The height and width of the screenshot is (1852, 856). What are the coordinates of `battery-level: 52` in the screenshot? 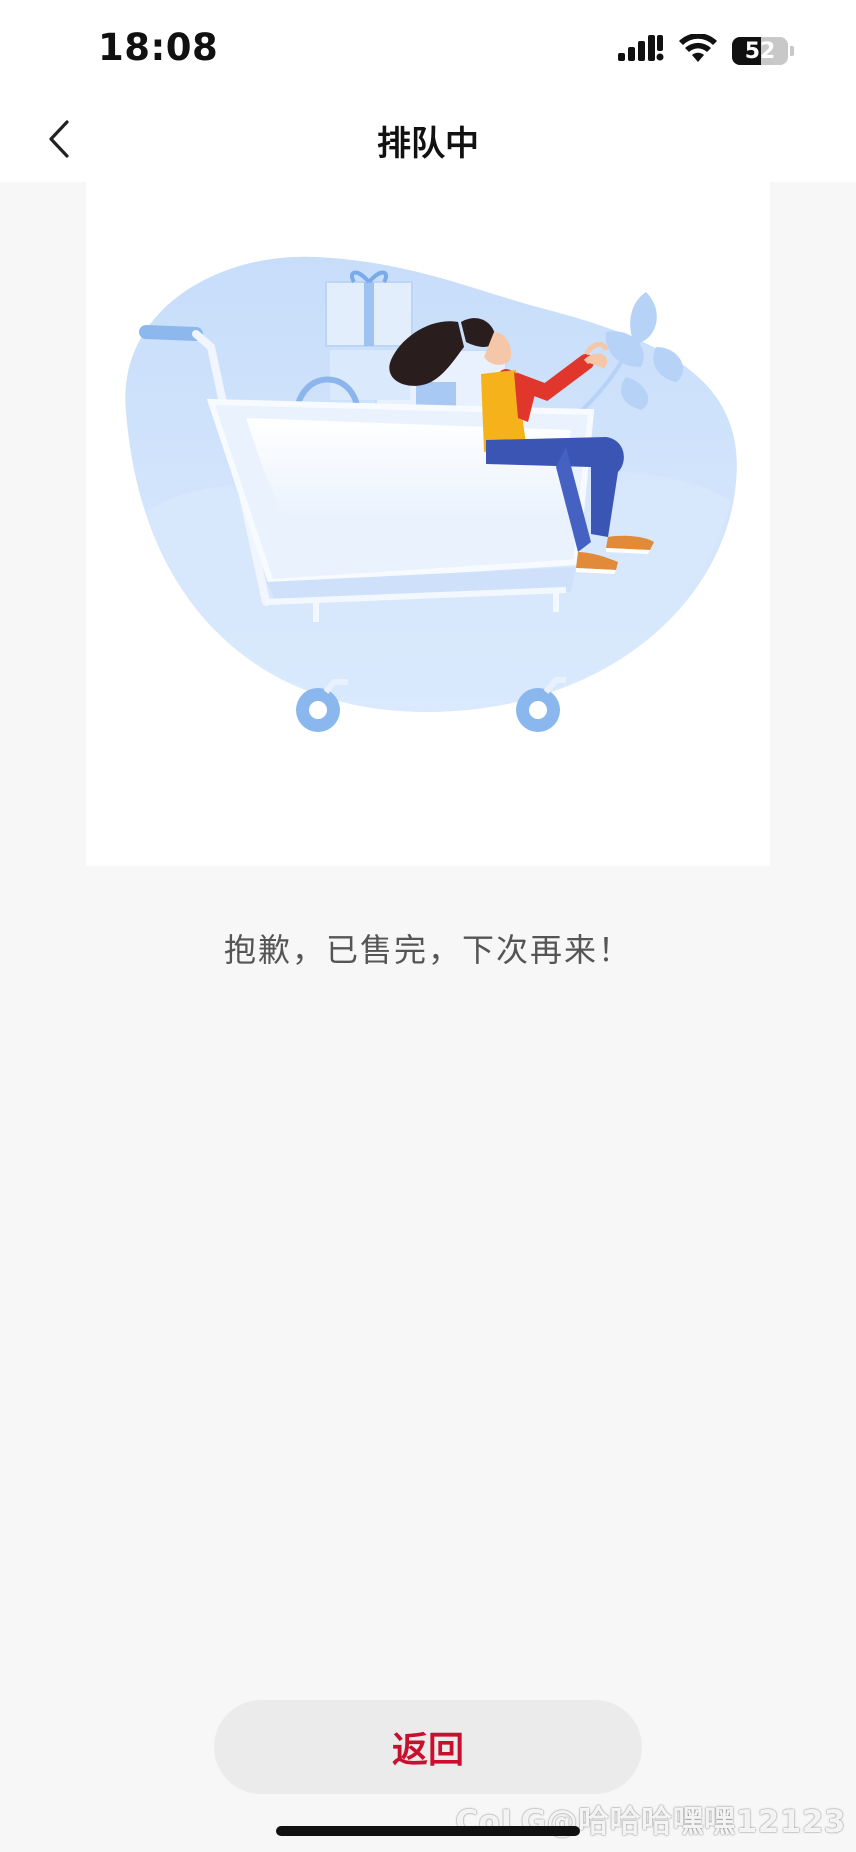 It's located at (760, 51).